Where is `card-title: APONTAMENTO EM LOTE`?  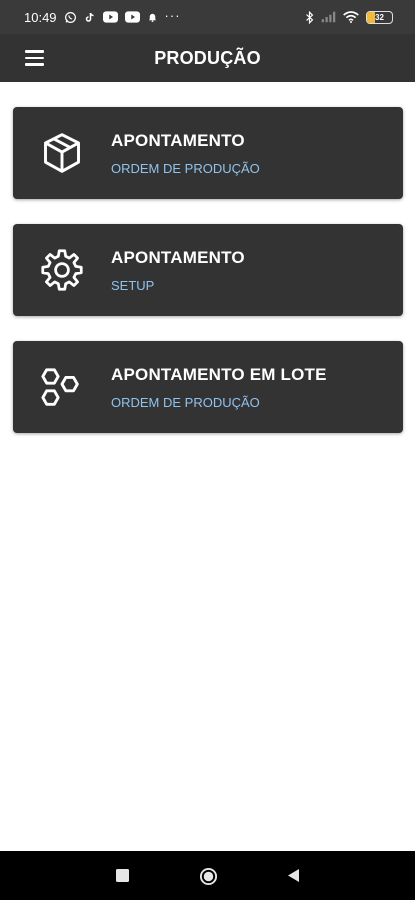 card-title: APONTAMENTO EM LOTE is located at coordinates (219, 374).